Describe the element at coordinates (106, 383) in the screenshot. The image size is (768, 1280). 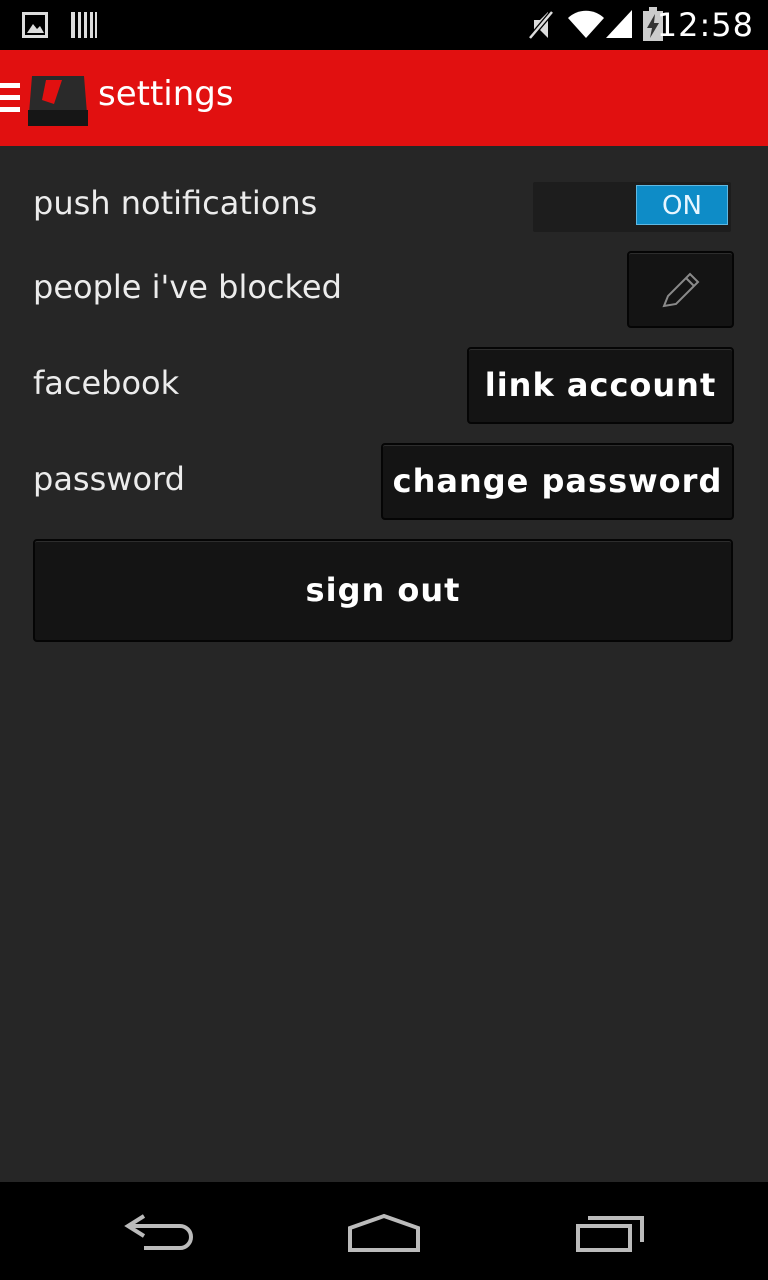
I see `facebook-label: facebook` at that location.